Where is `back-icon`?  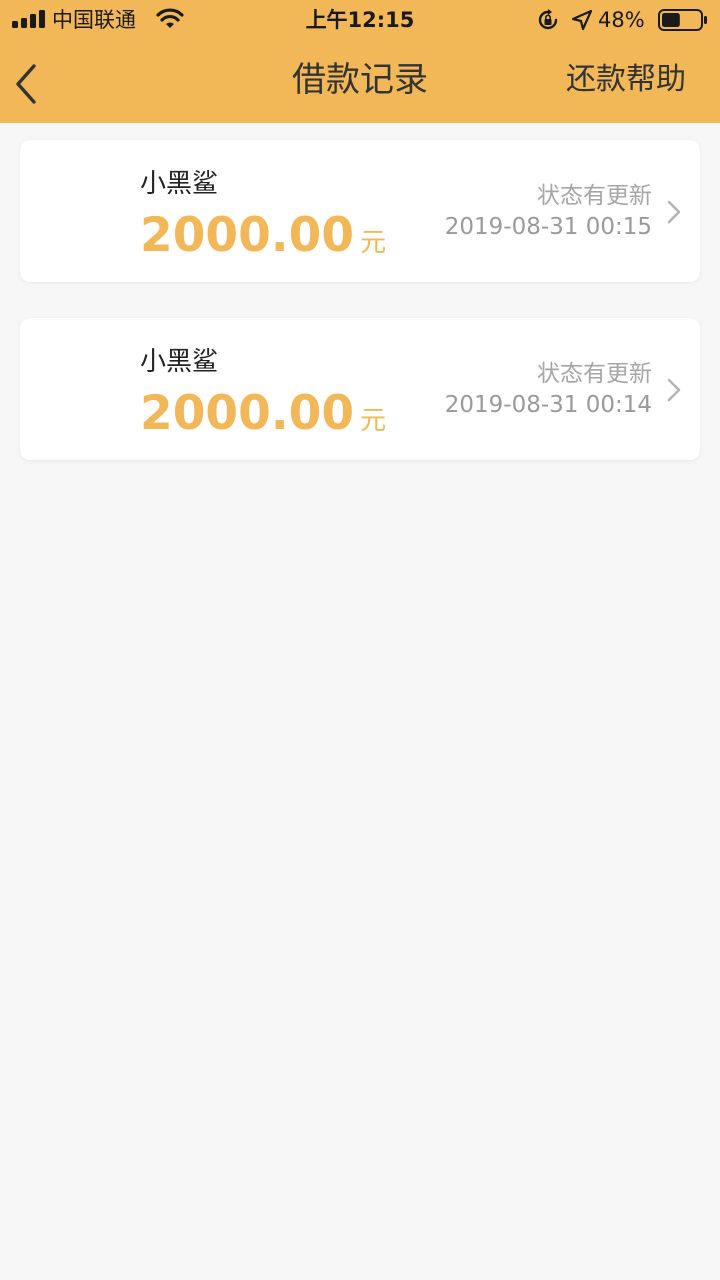 back-icon is located at coordinates (26, 84).